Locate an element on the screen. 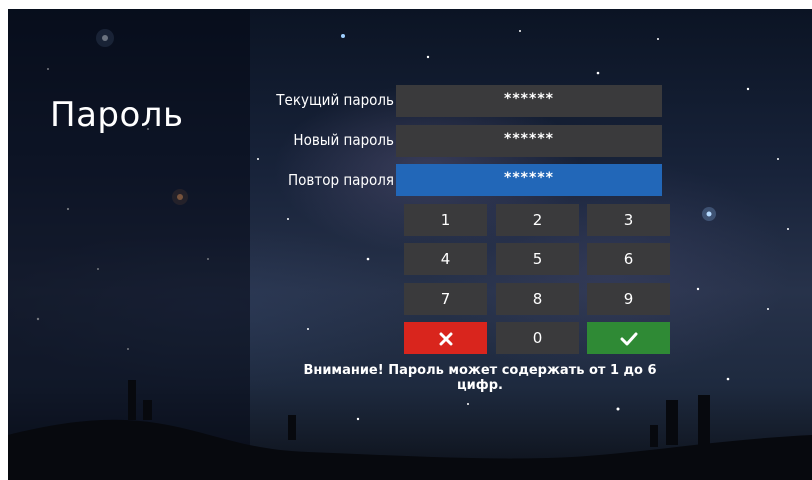 The image size is (812, 480). checkmark-icon is located at coordinates (628, 338).